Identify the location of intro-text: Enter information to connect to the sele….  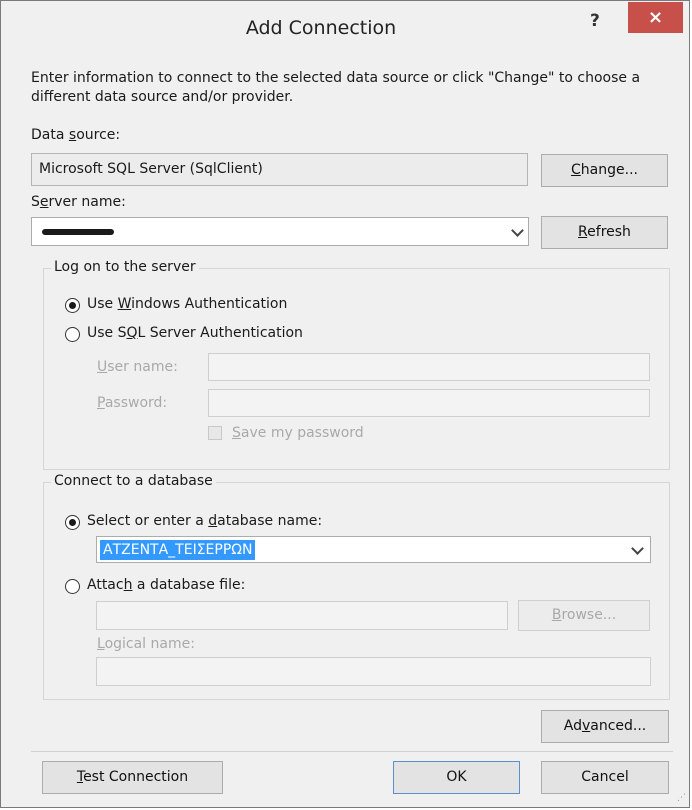
(336, 87).